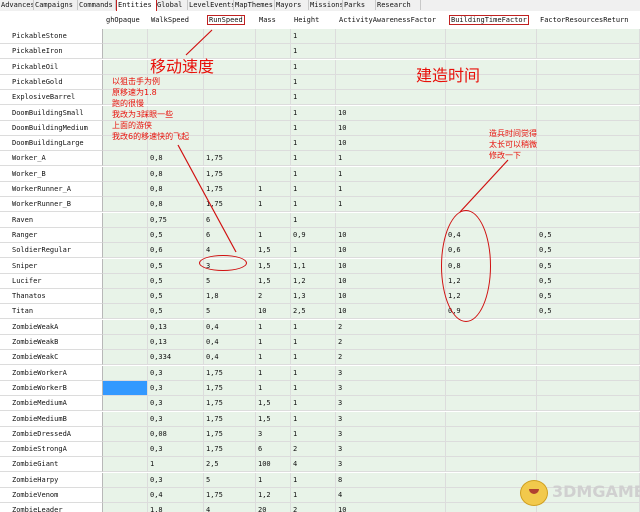 This screenshot has height=512, width=640. What do you see at coordinates (51, 174) in the screenshot?
I see `row-name-cell: Worker_B` at bounding box center [51, 174].